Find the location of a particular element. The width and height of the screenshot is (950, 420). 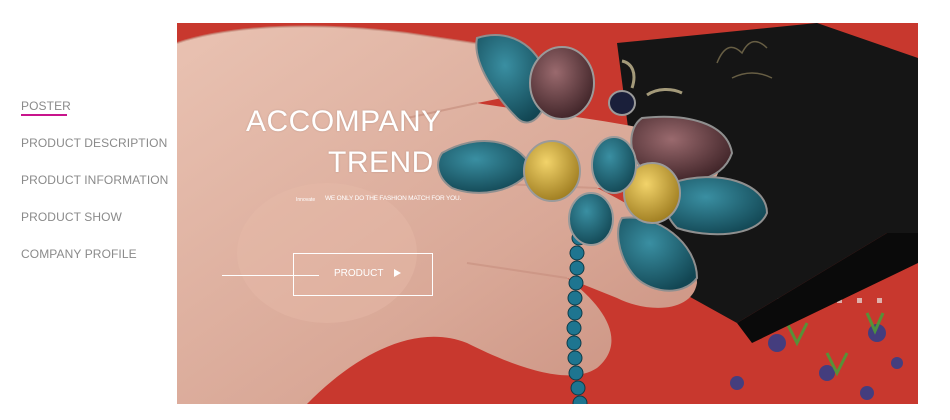

headline-line-1: ACCOMPANY is located at coordinates (344, 121).